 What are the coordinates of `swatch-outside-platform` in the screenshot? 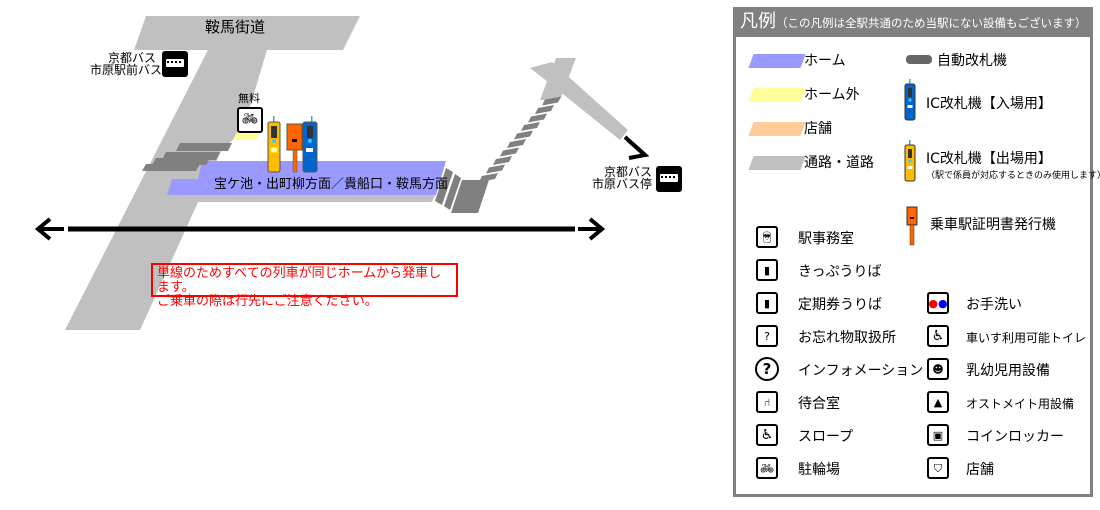 It's located at (777, 95).